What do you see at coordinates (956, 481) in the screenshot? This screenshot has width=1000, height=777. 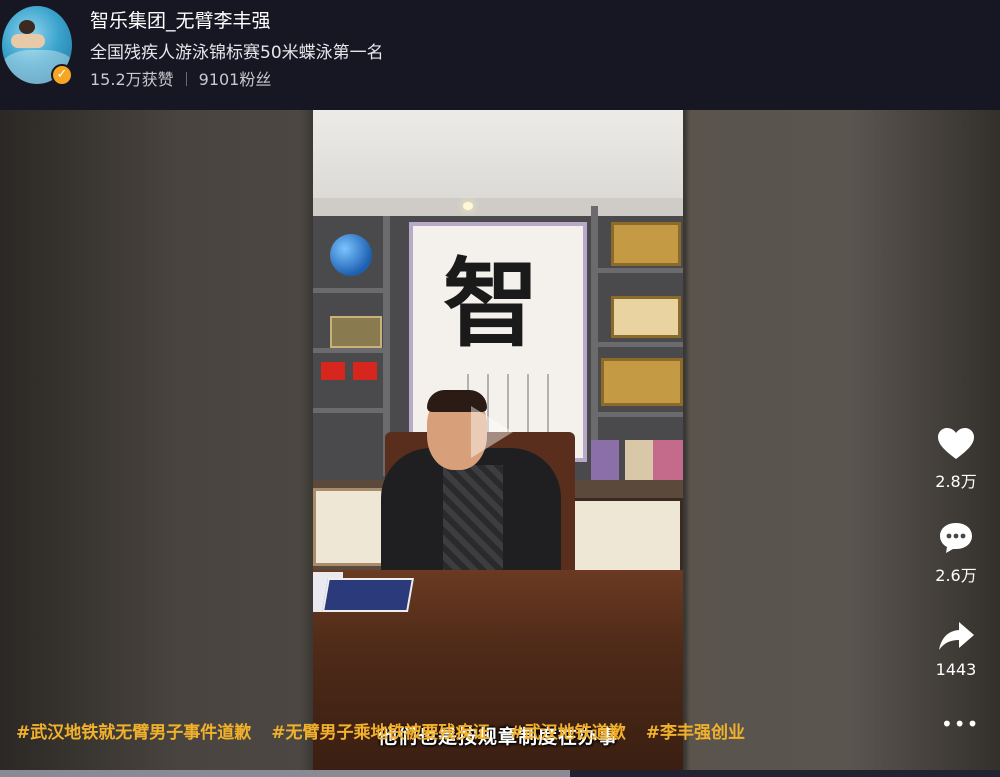 I see `like-count: 2.8万` at bounding box center [956, 481].